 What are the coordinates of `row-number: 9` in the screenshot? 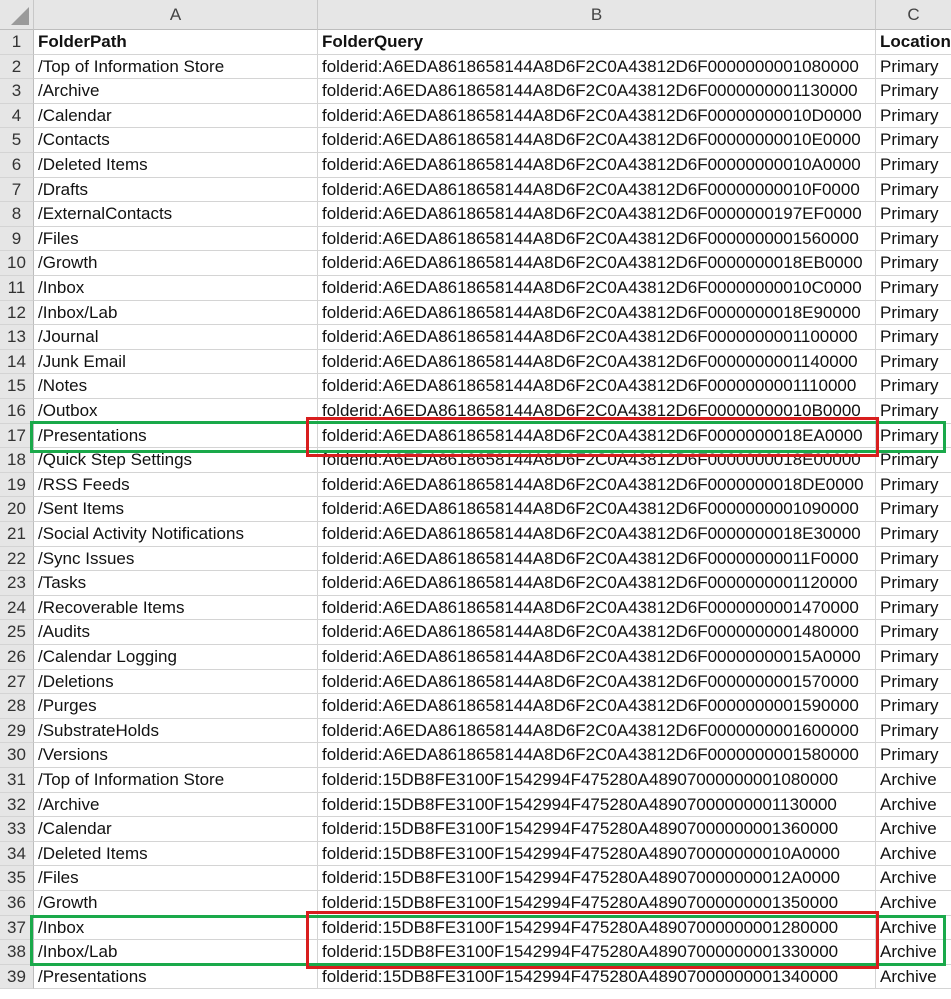 It's located at (17, 239).